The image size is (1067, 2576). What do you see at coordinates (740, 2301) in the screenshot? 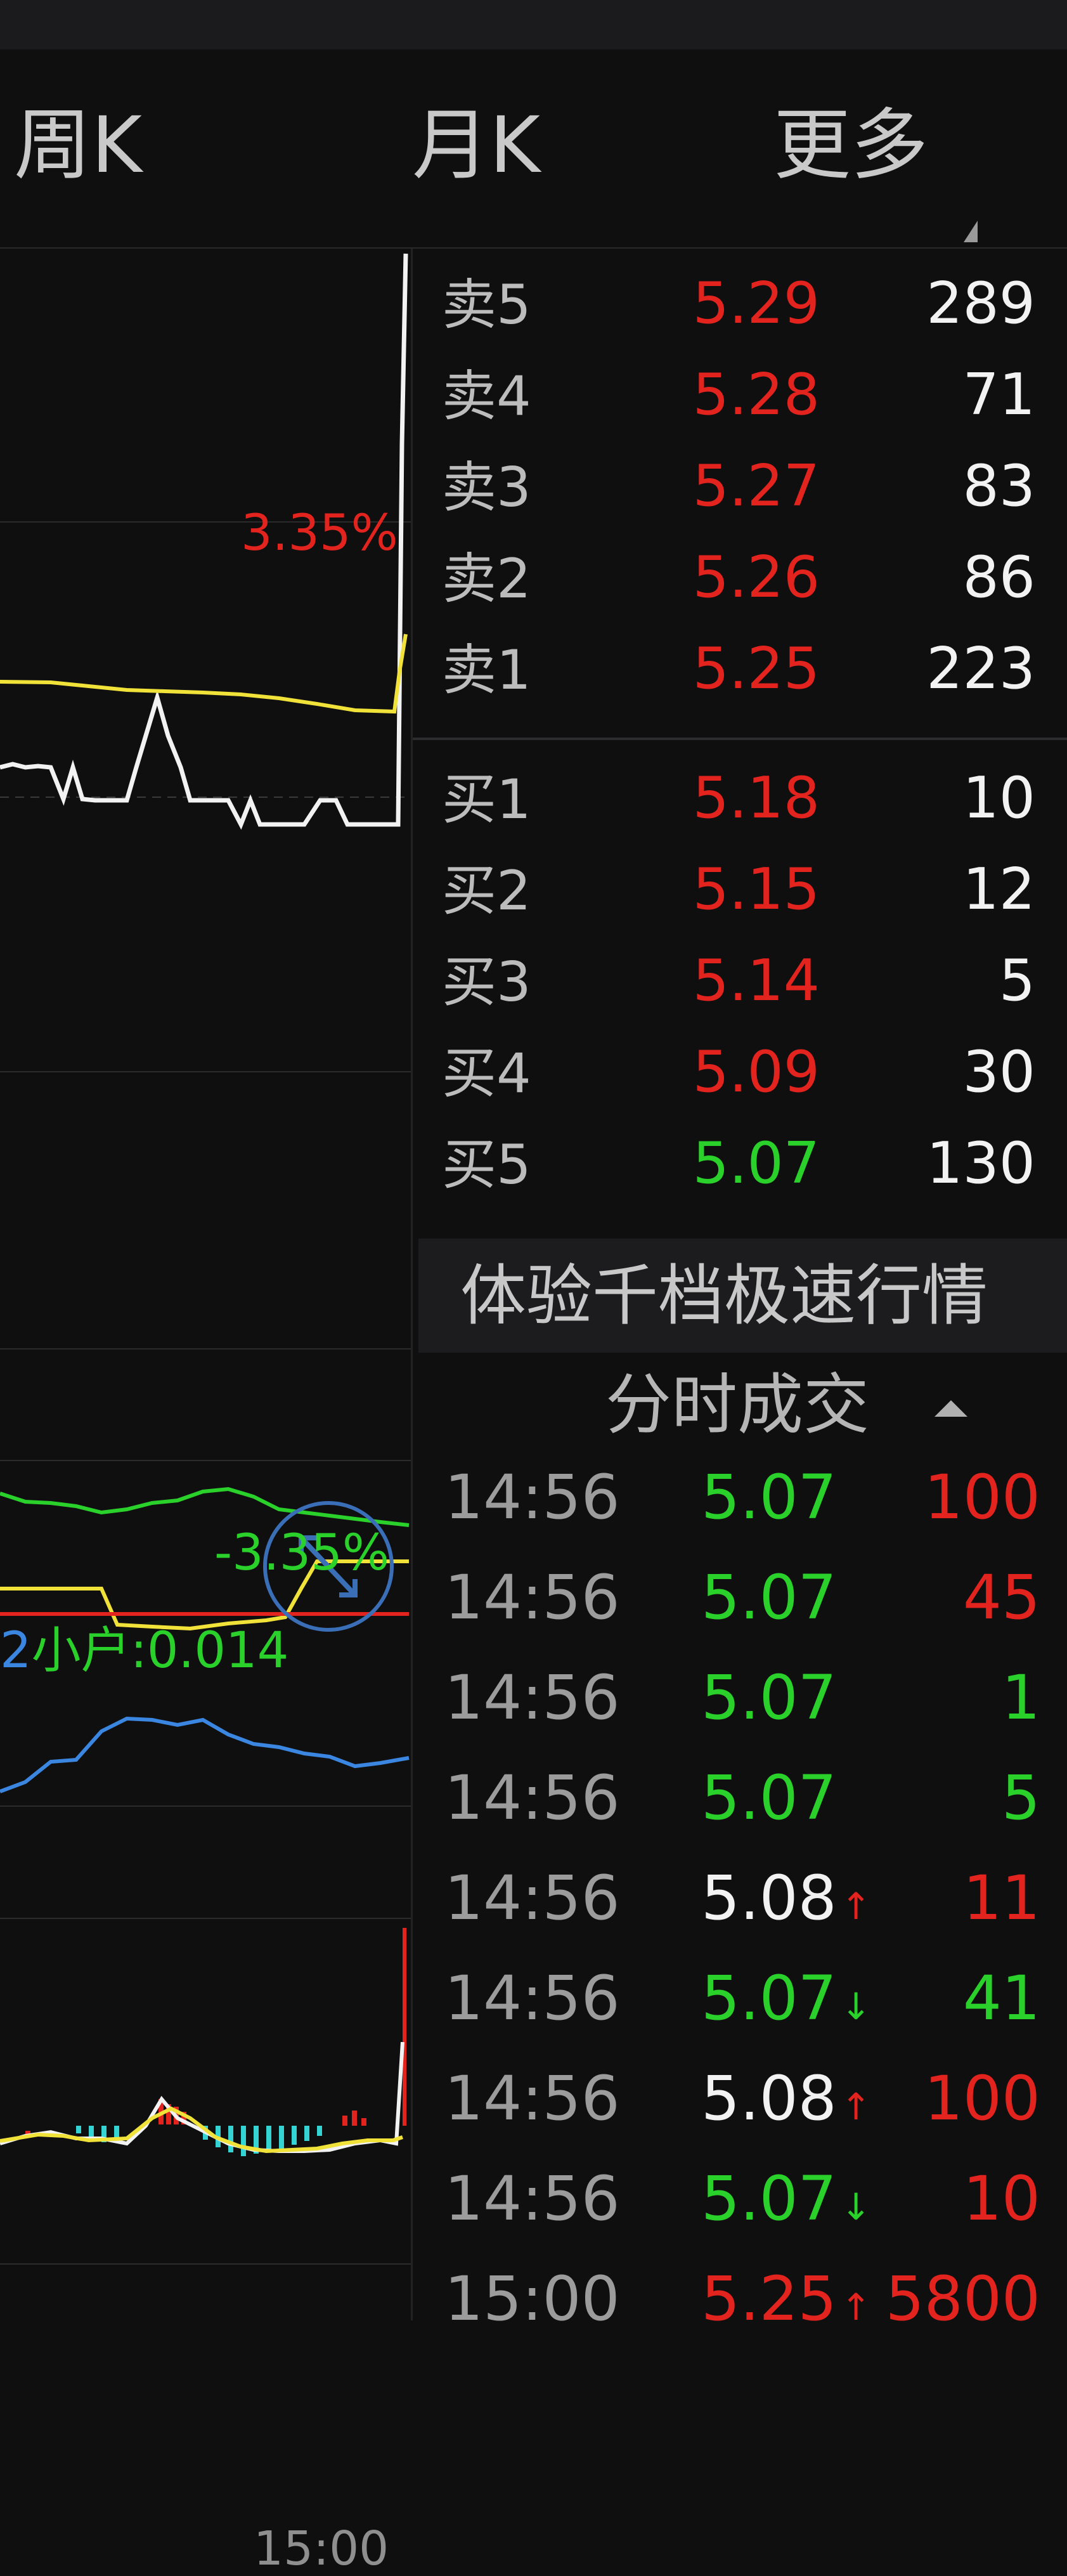
I see `tick-row: 15:00 5.25 ↑ 5800` at bounding box center [740, 2301].